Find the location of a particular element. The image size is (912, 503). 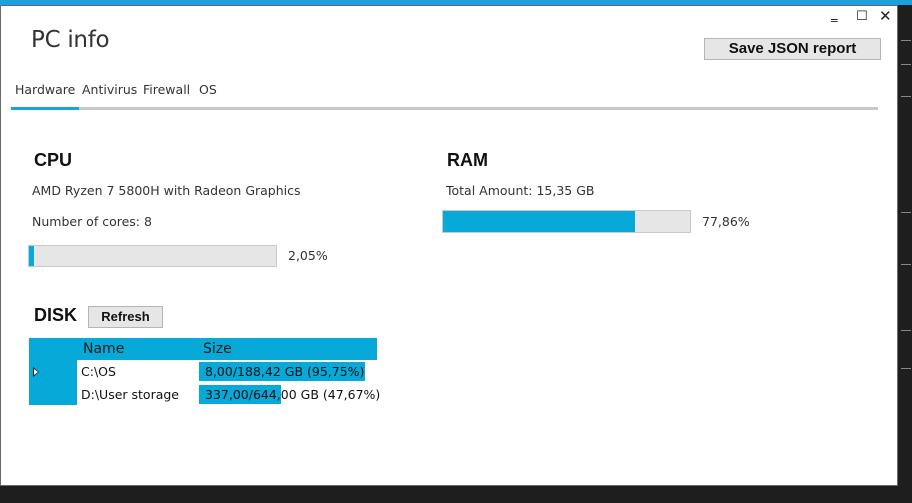

minimize-button: ‗ is located at coordinates (834, 16).